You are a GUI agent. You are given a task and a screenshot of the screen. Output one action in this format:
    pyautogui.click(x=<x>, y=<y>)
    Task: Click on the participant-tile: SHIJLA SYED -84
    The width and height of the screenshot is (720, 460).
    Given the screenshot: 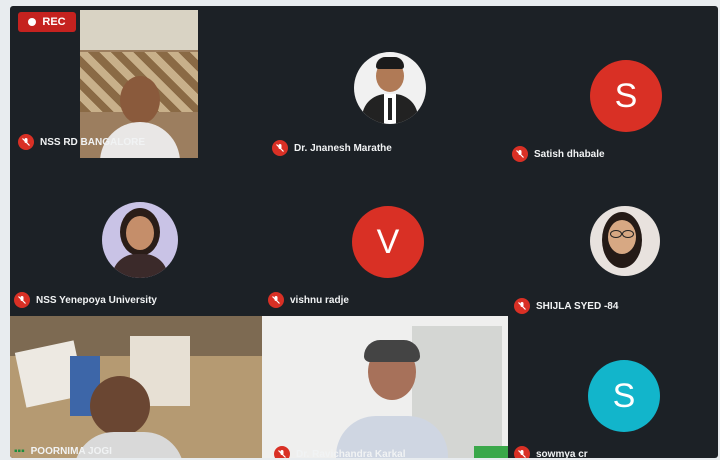 What is the action you would take?
    pyautogui.click(x=614, y=251)
    